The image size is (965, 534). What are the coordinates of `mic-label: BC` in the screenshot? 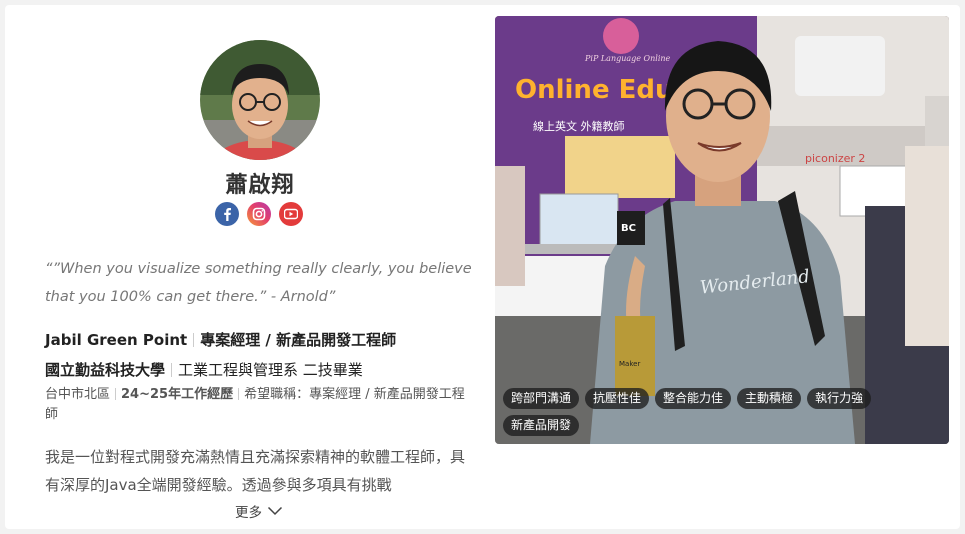 It's located at (628, 228).